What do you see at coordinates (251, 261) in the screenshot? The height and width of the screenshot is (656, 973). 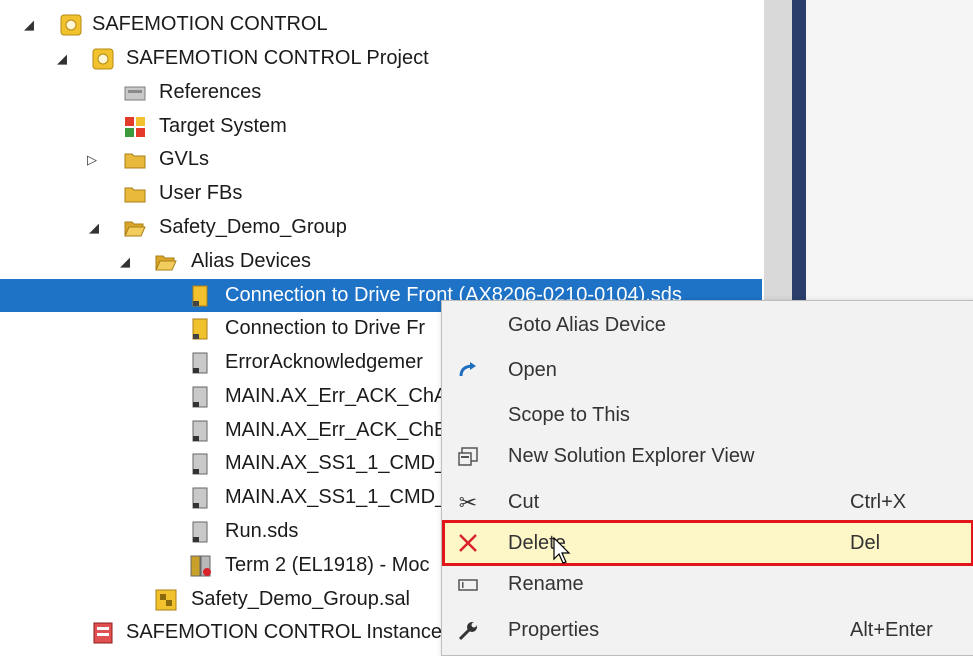 I see `tree-item-label: Alias Devices` at bounding box center [251, 261].